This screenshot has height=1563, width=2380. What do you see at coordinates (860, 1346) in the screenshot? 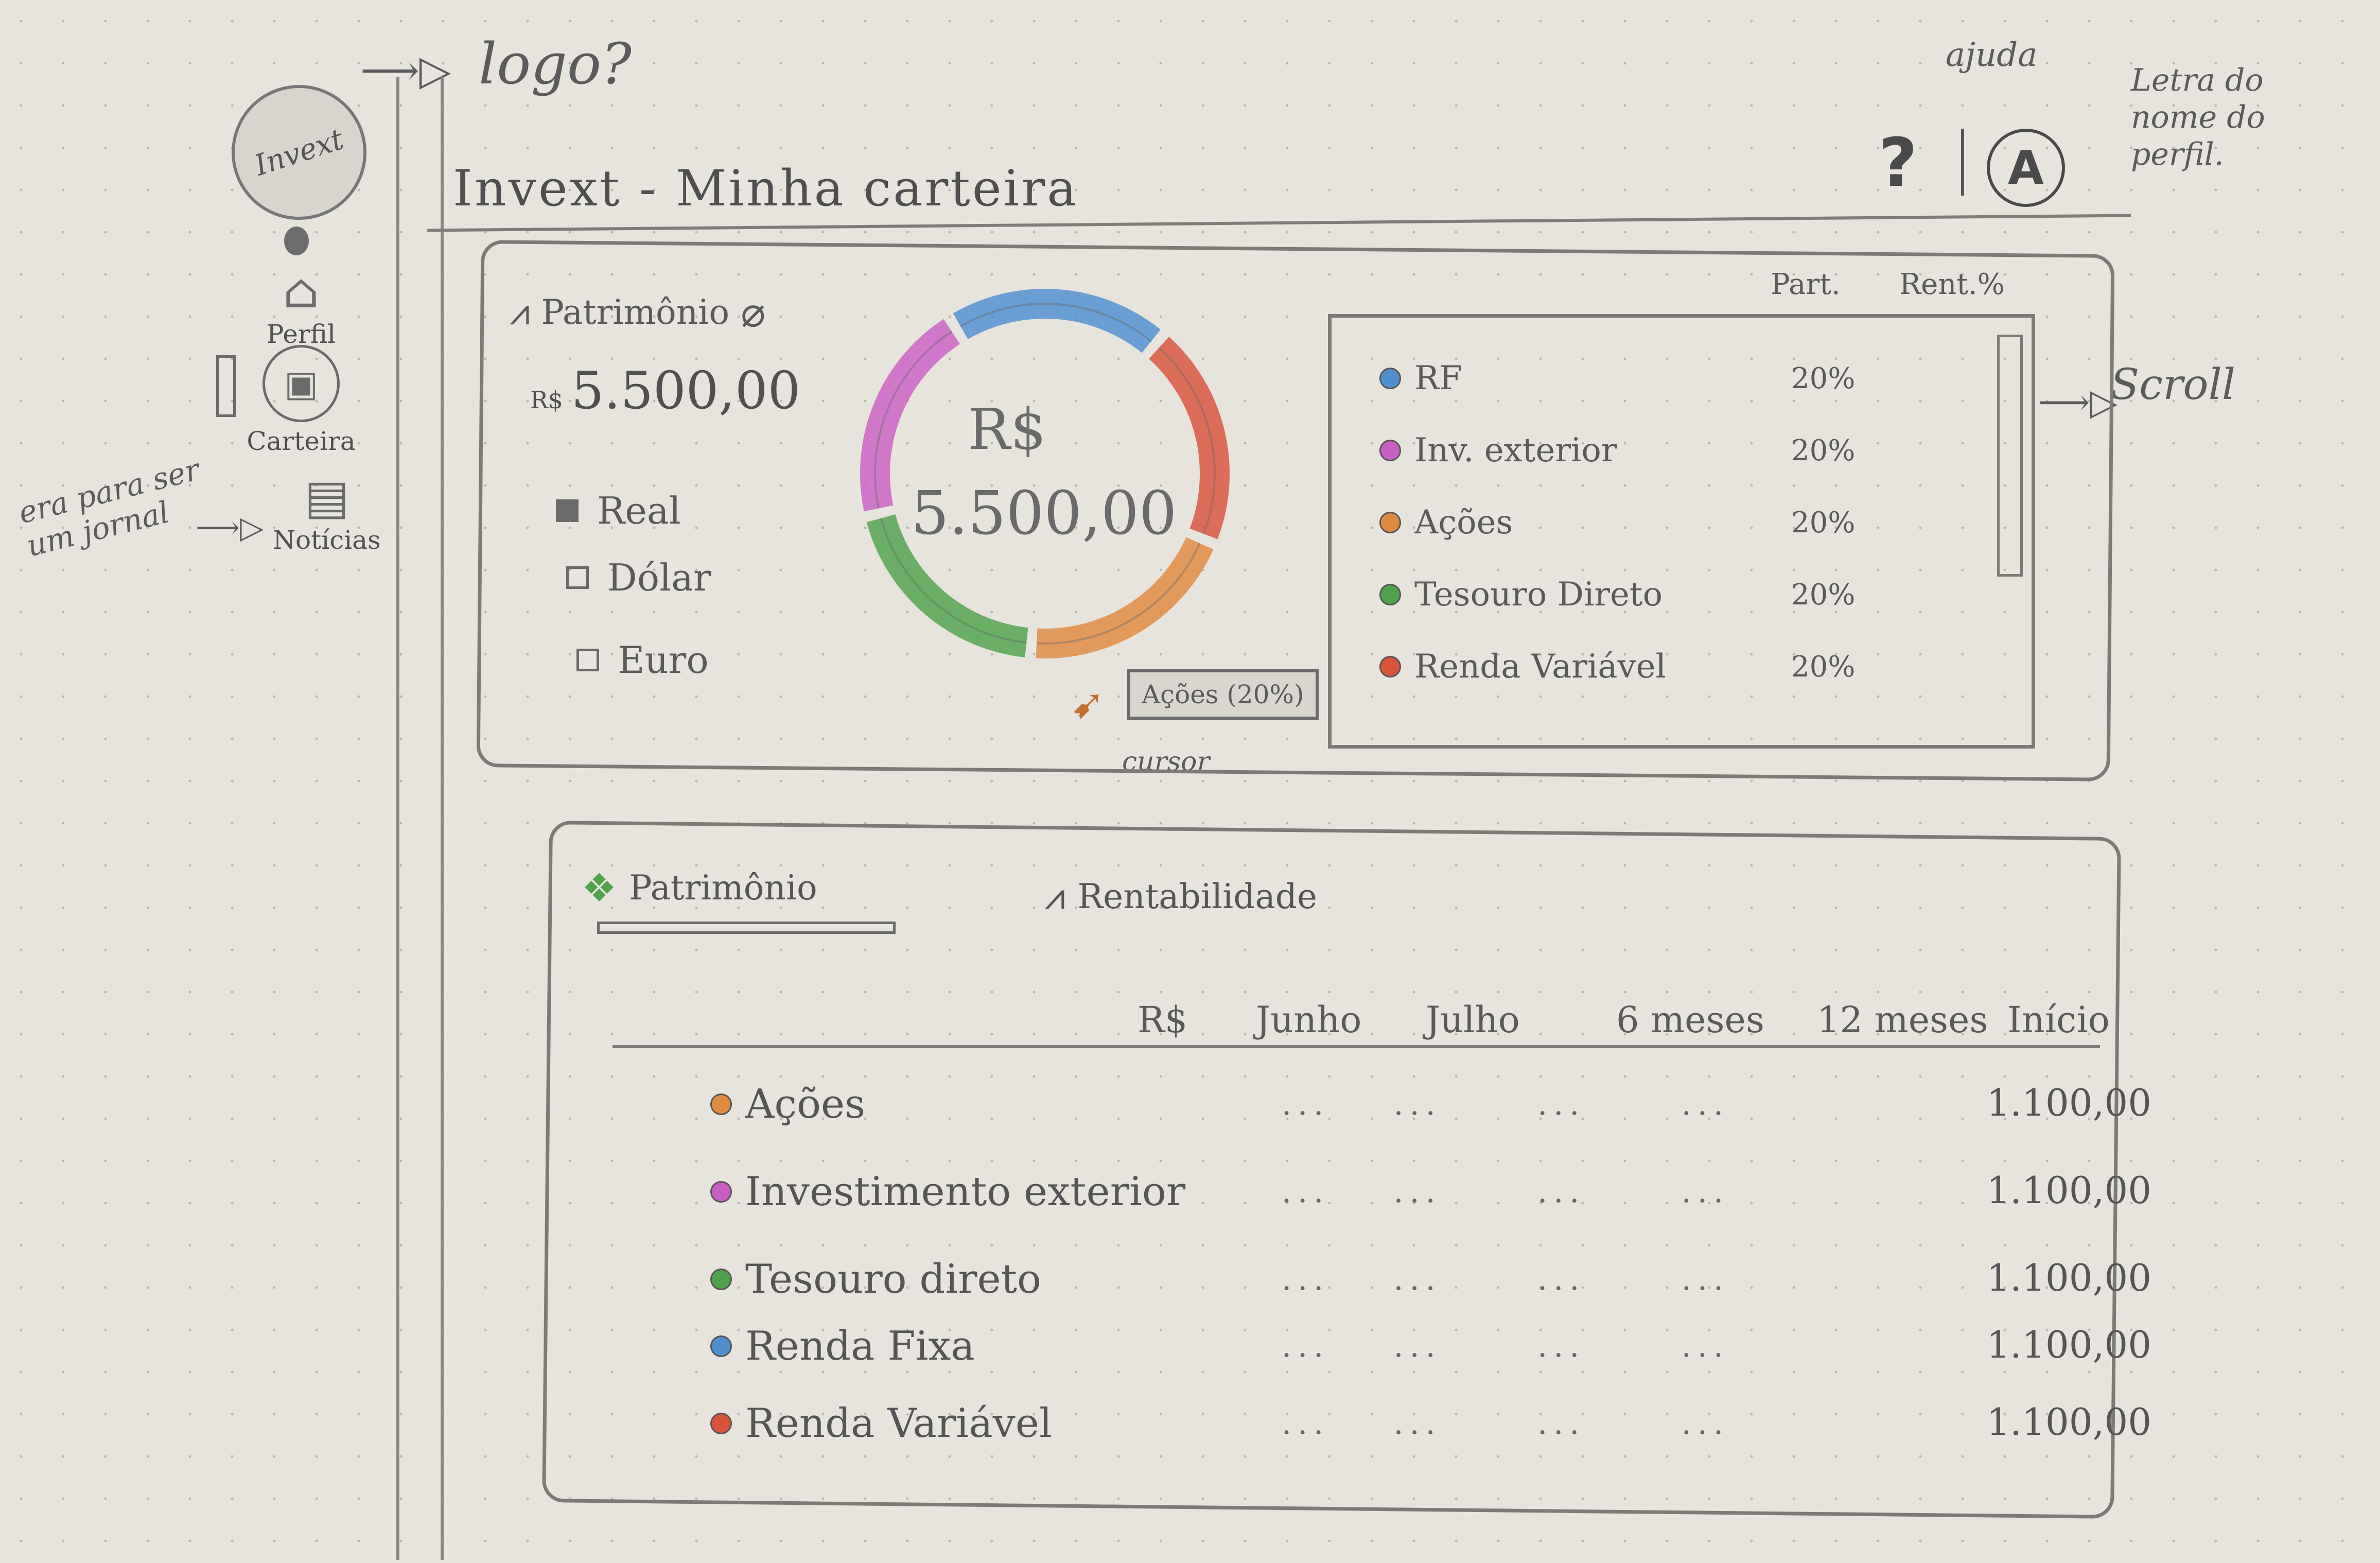
I see `row-label-text: Renda Fixa` at bounding box center [860, 1346].